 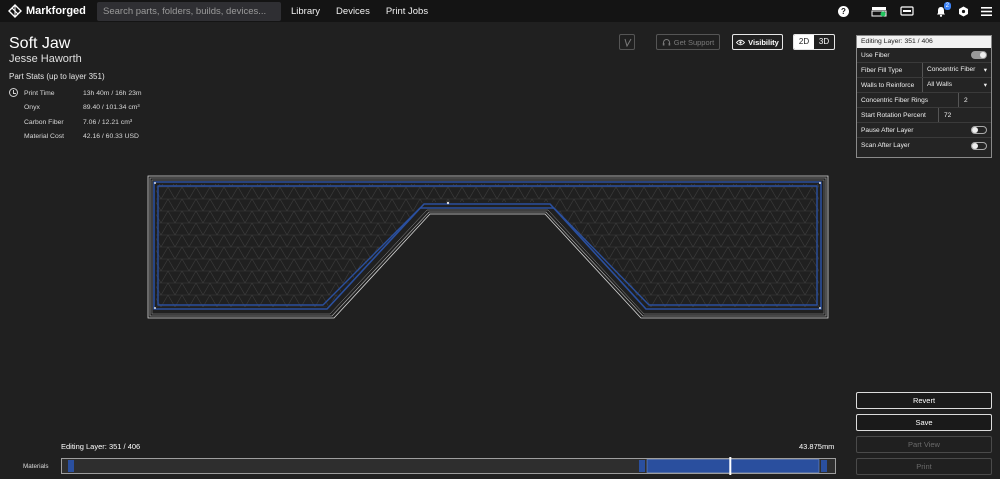 I want to click on concentric-rings-row: Concentric Fiber Rings 2, so click(x=924, y=100).